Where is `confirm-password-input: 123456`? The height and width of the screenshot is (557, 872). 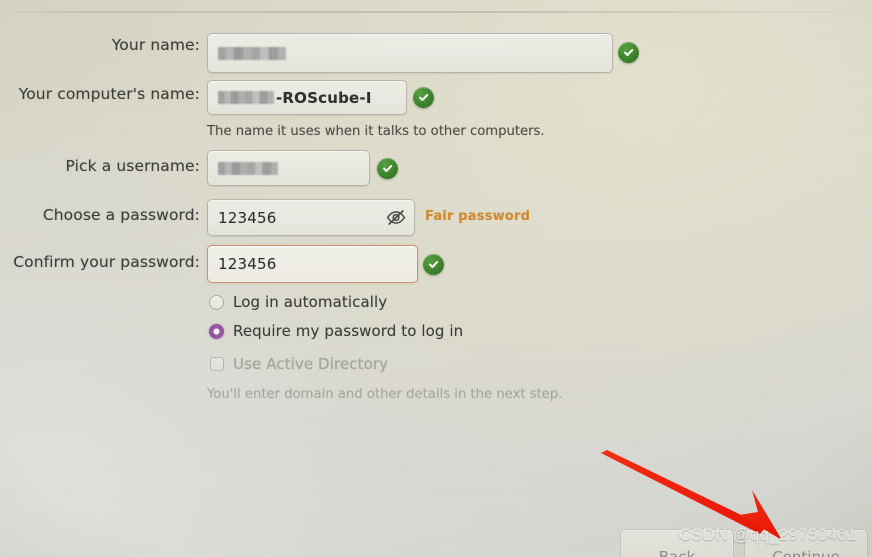 confirm-password-input: 123456 is located at coordinates (312, 264).